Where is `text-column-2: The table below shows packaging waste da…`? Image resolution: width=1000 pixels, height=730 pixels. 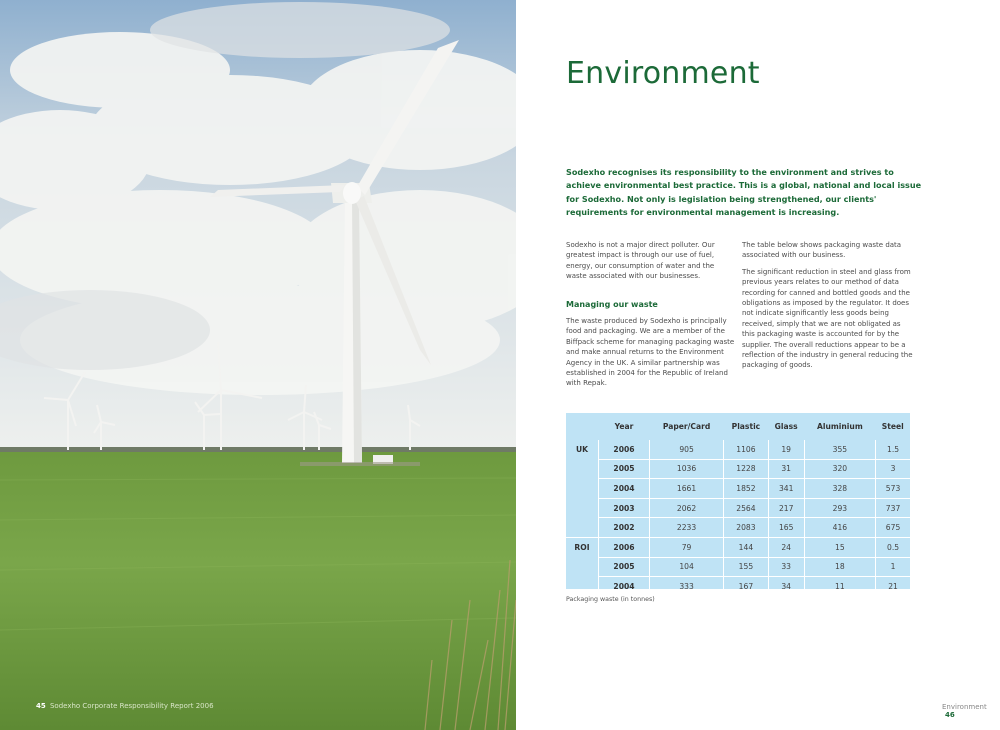
text-column-2: The table below shows packaging waste da… is located at coordinates (828, 308).